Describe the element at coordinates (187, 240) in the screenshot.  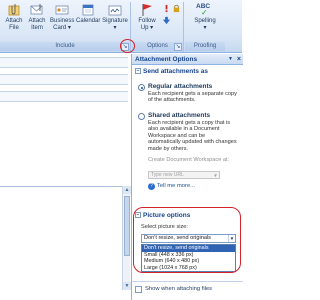
I see `highlight-circle-picture-options` at that location.